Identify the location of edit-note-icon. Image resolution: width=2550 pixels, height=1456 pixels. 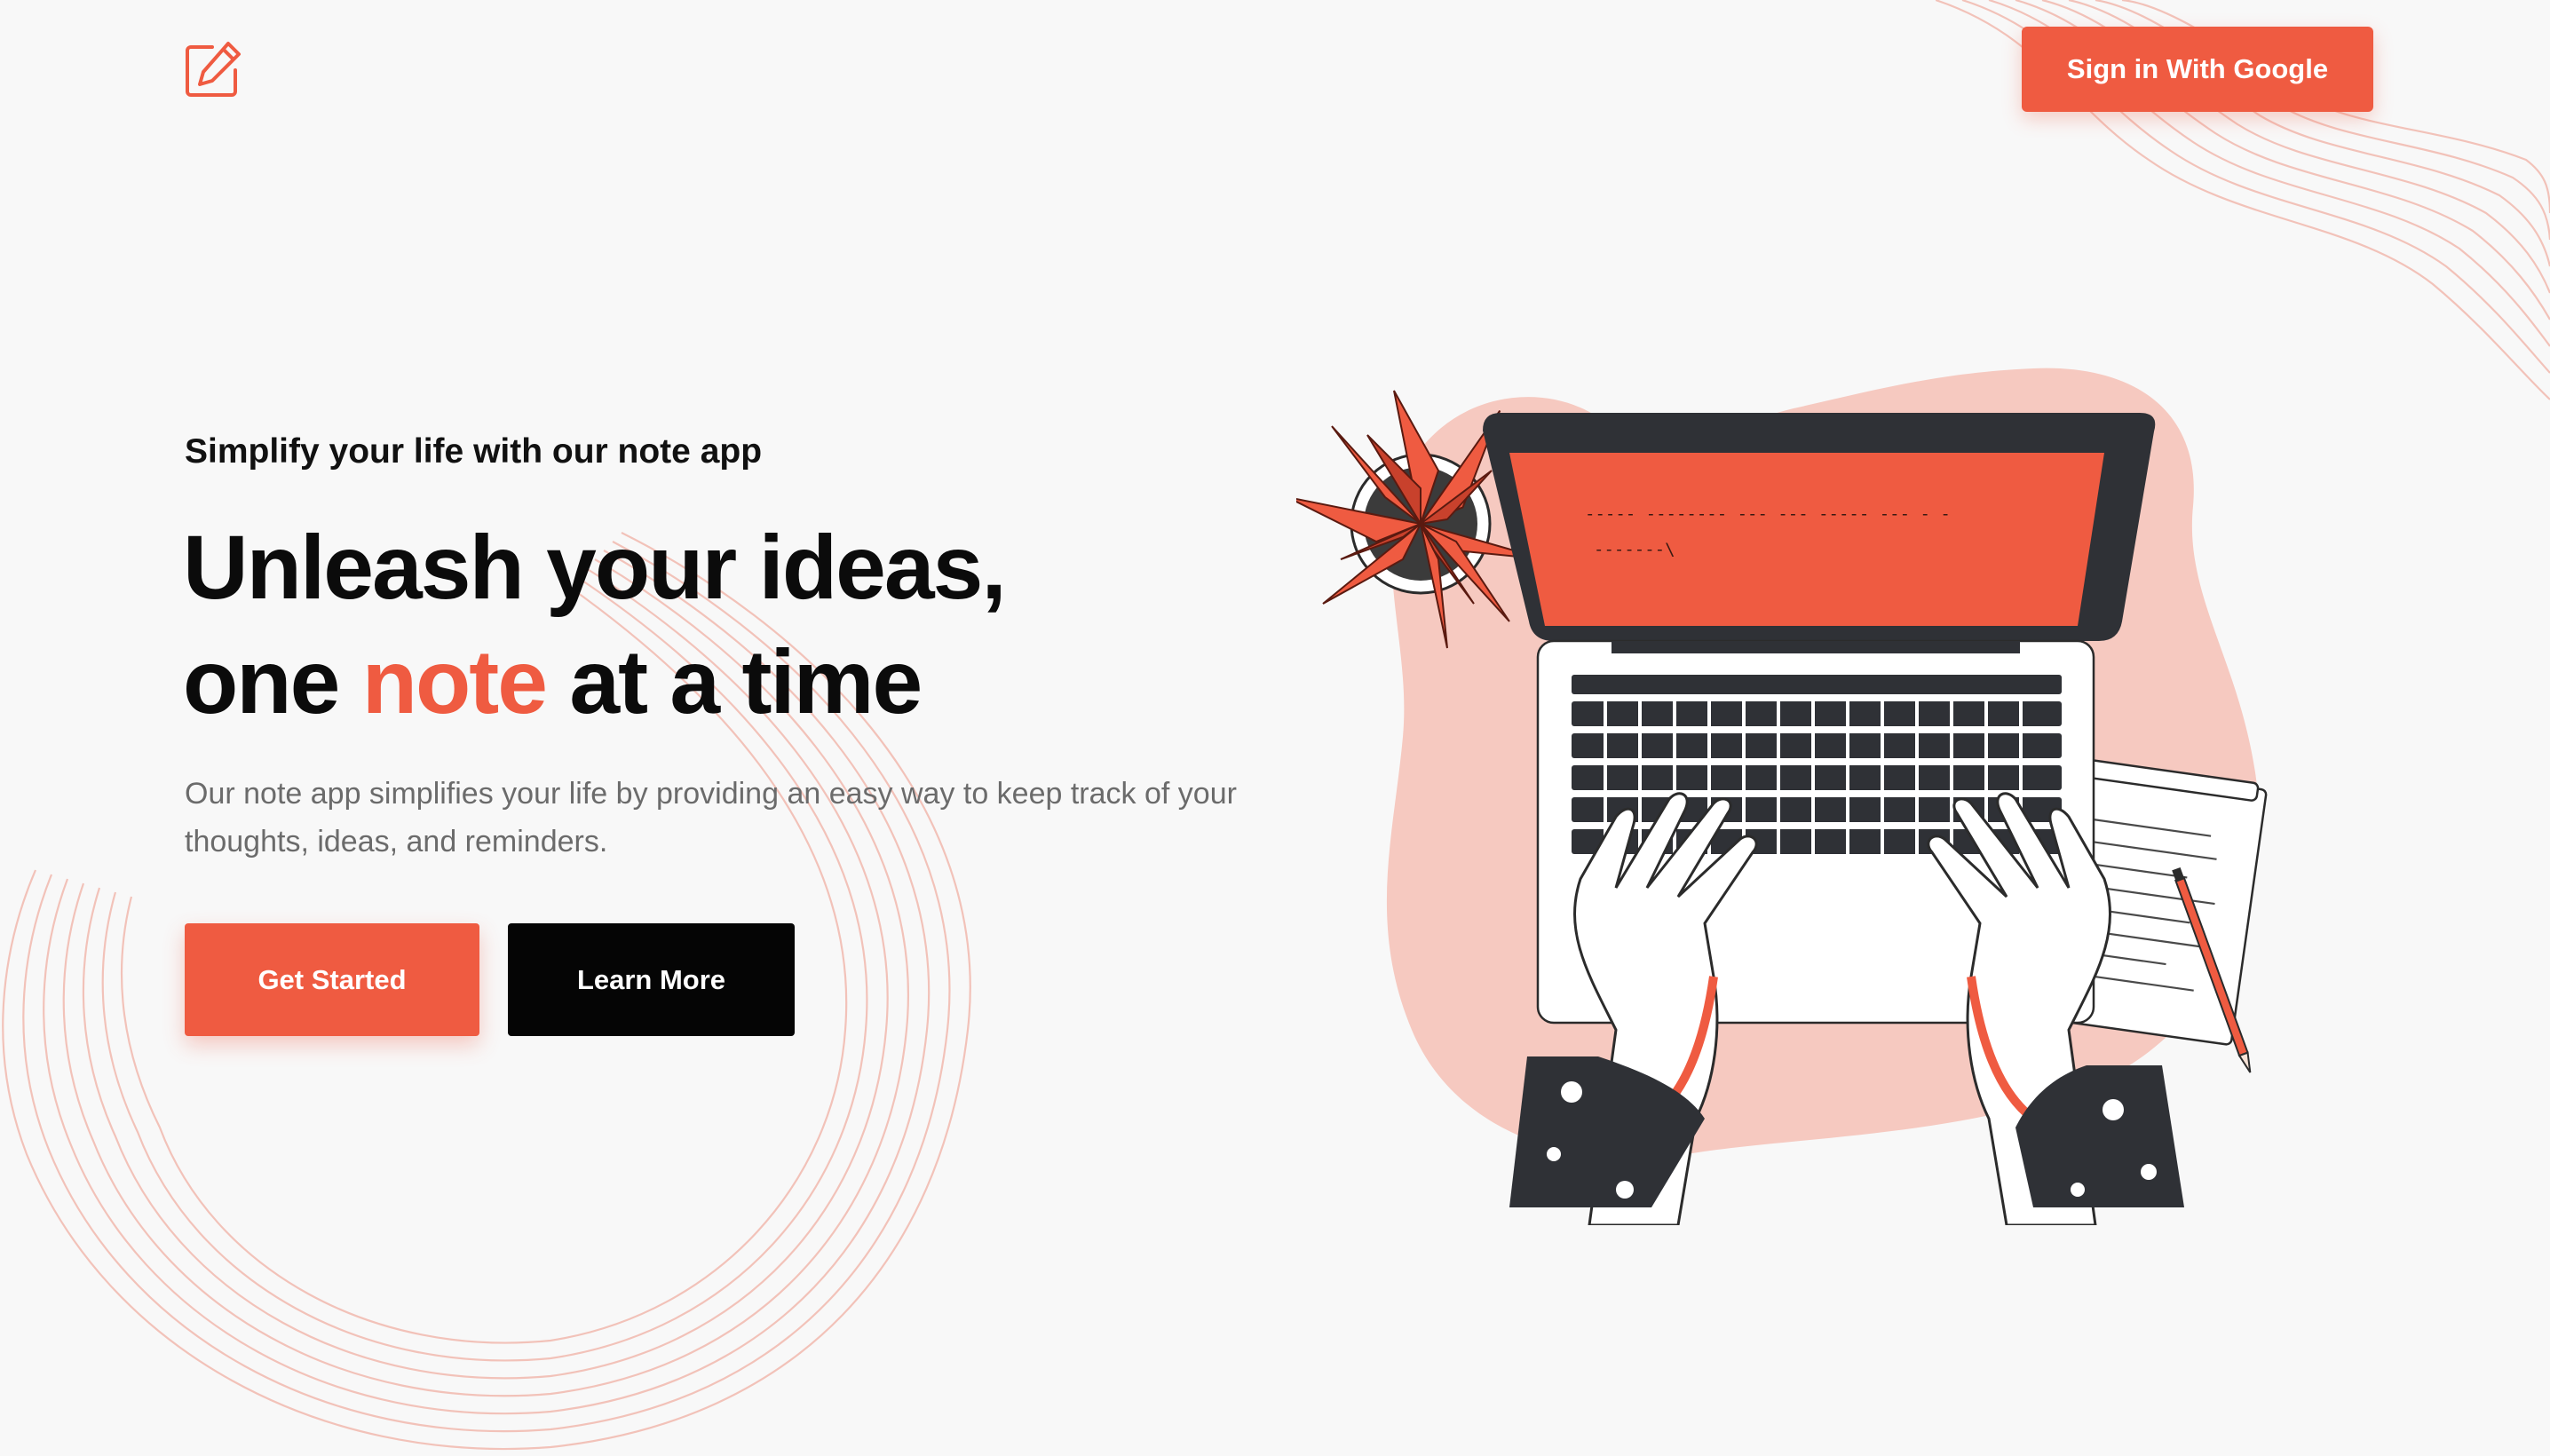
(213, 69).